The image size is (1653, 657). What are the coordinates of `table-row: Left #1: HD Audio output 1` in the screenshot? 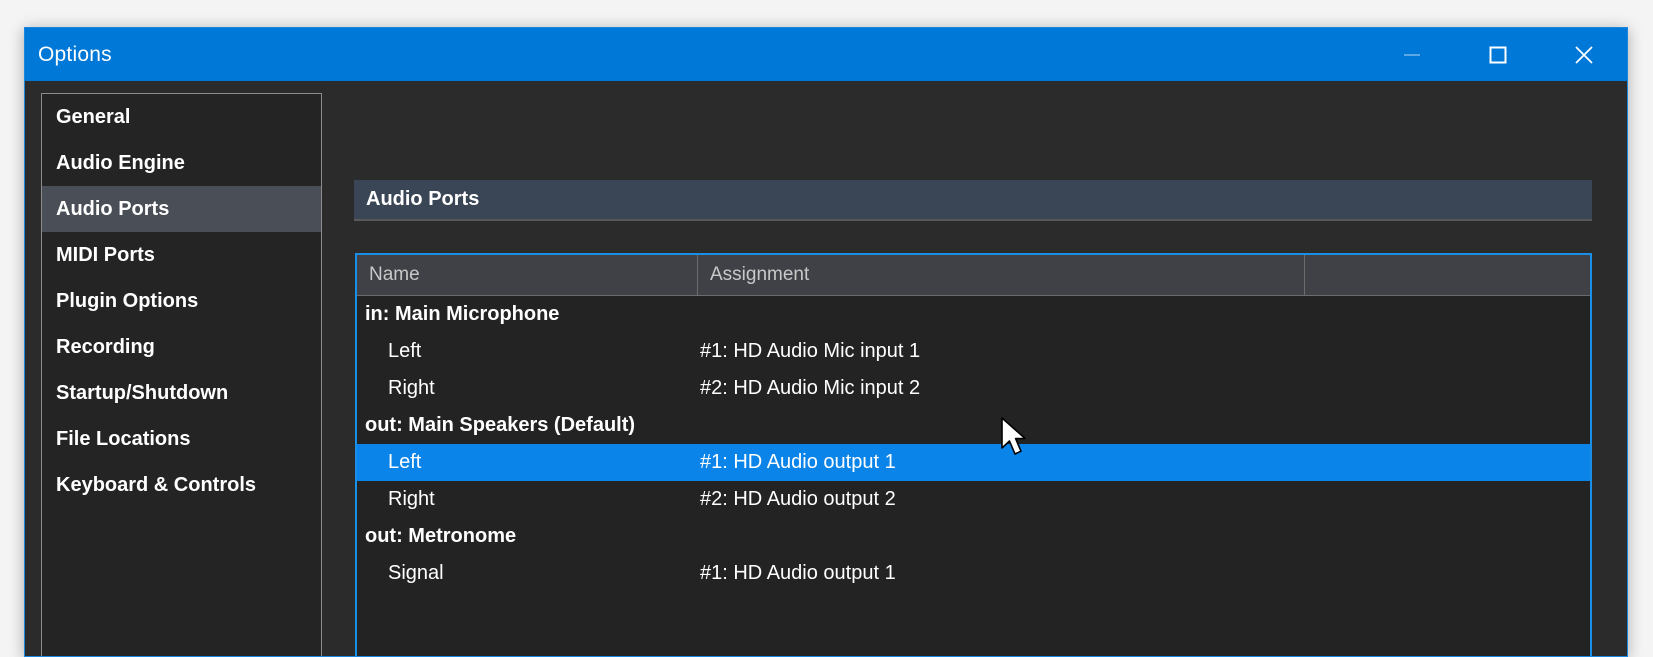 It's located at (973, 462).